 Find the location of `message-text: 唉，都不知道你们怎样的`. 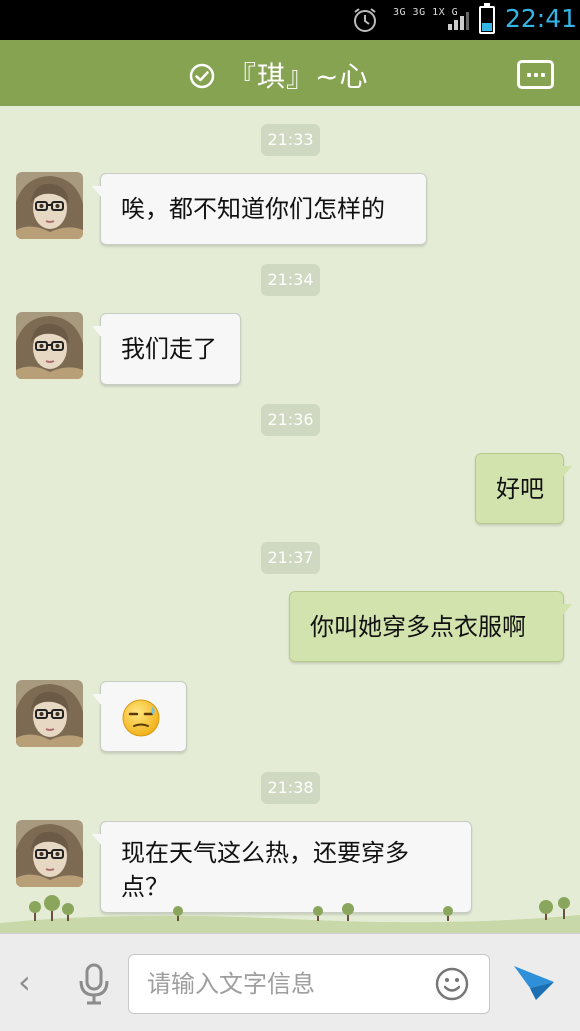

message-text: 唉，都不知道你们怎样的 is located at coordinates (253, 209).